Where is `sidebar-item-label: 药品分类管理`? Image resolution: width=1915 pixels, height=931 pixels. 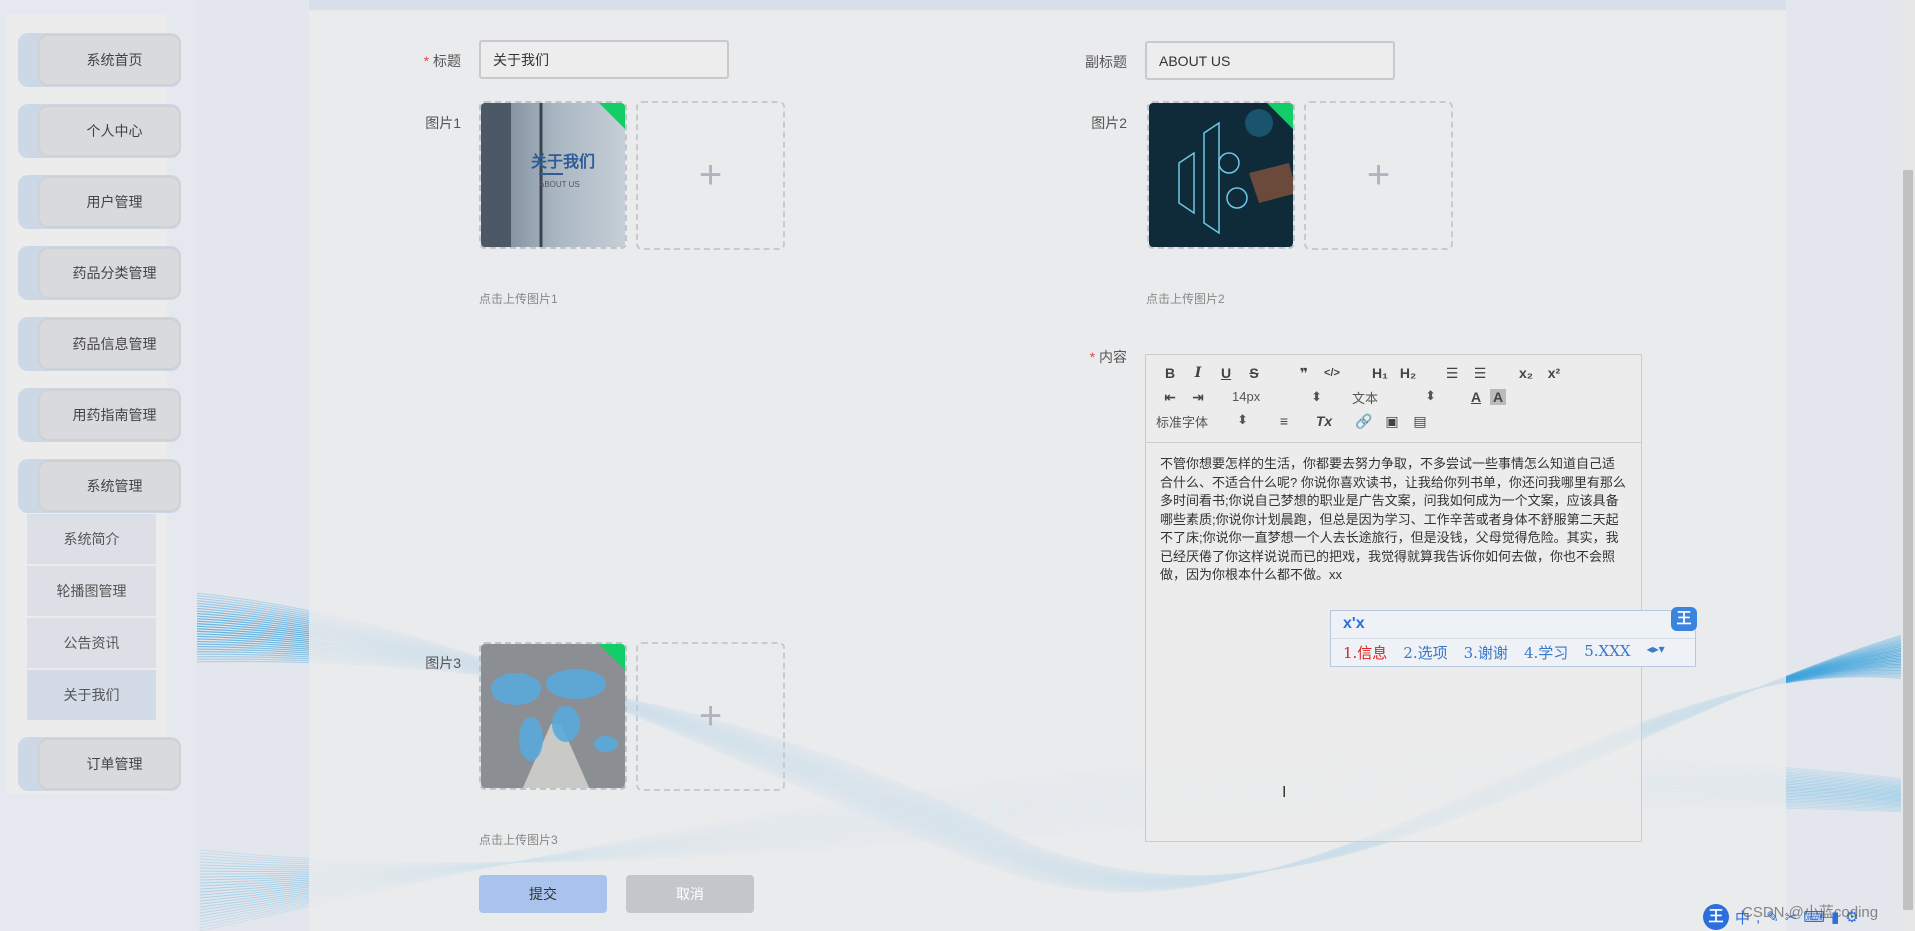
sidebar-item-label: 药品分类管理 is located at coordinates (109, 273).